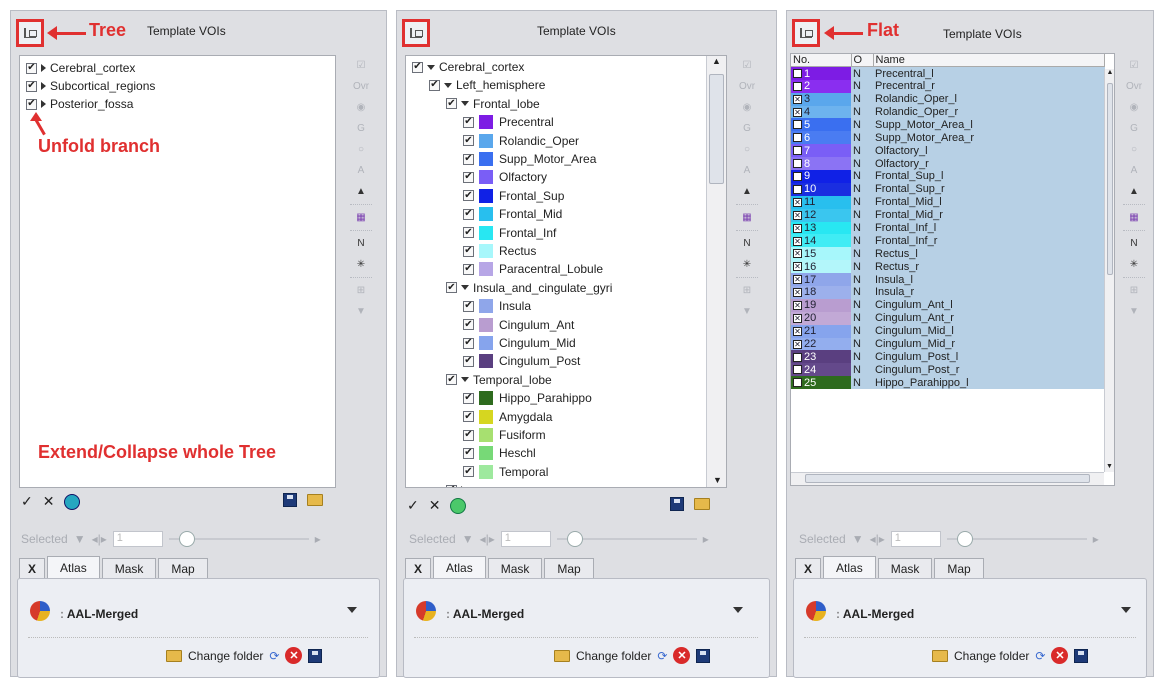 The width and height of the screenshot is (1159, 678). What do you see at coordinates (948, 305) in the screenshot?
I see `table-row: ✕ 19 N Cingulum_Ant_l` at bounding box center [948, 305].